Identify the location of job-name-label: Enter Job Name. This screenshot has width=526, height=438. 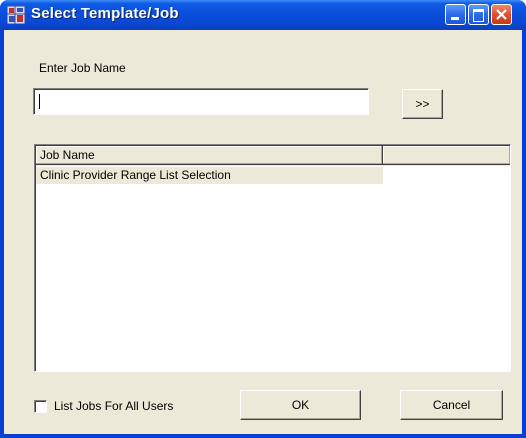
(82, 68).